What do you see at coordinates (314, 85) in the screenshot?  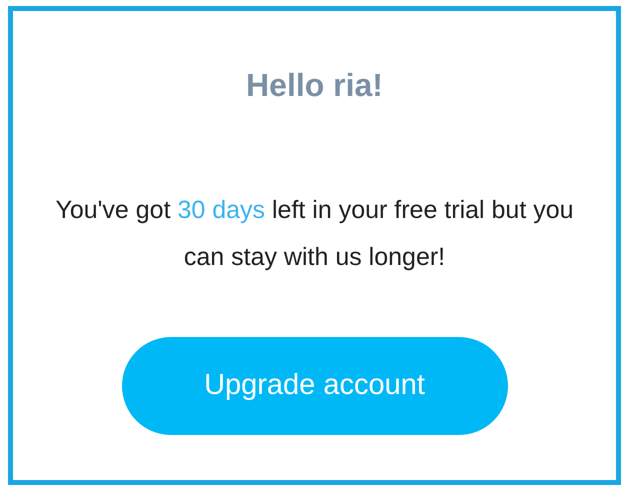 I see `greeting-heading: Hello ria!` at bounding box center [314, 85].